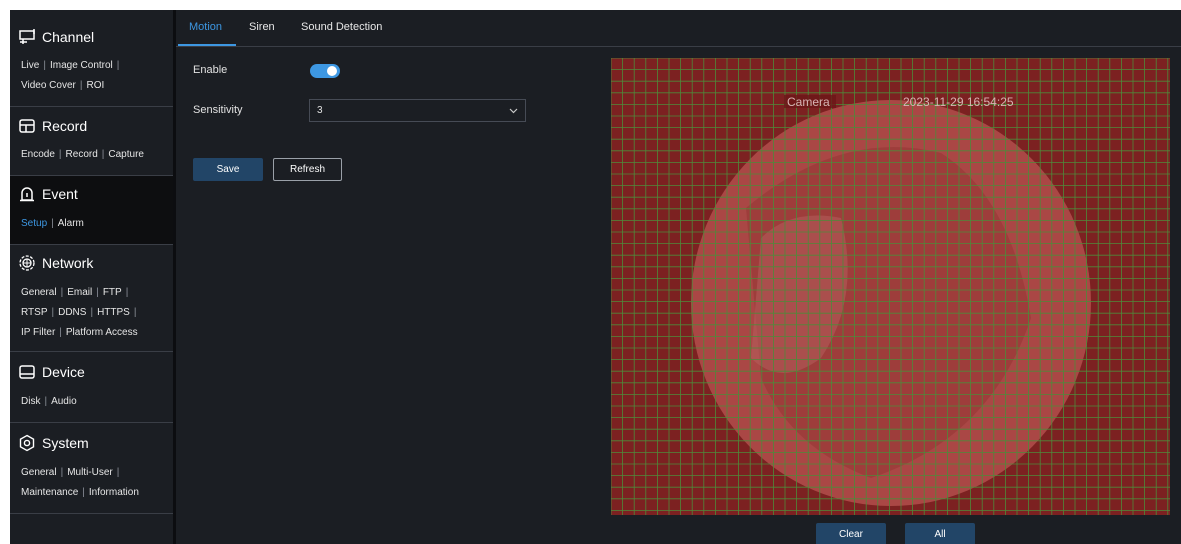 This screenshot has height=544, width=1181. What do you see at coordinates (48, 85) in the screenshot?
I see `sidebar-item-video-cover: Video Cover` at bounding box center [48, 85].